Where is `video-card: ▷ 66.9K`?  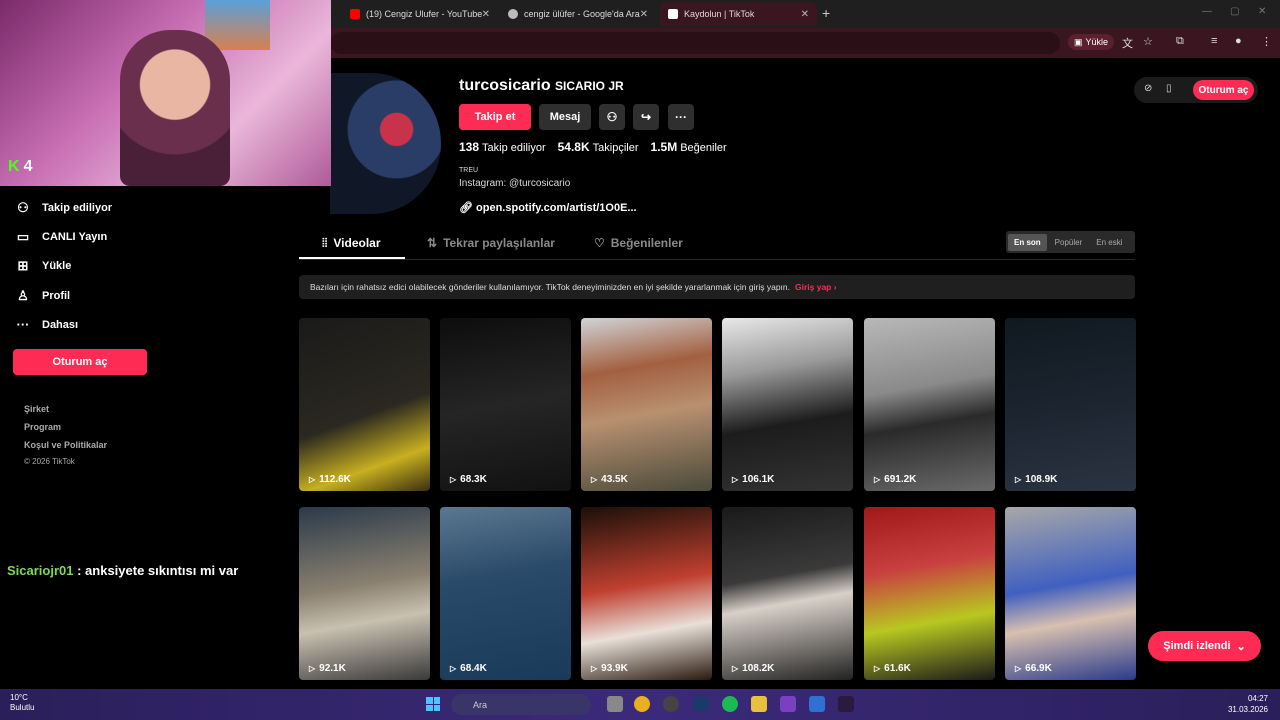
video-card: ▷ 66.9K is located at coordinates (1070, 593).